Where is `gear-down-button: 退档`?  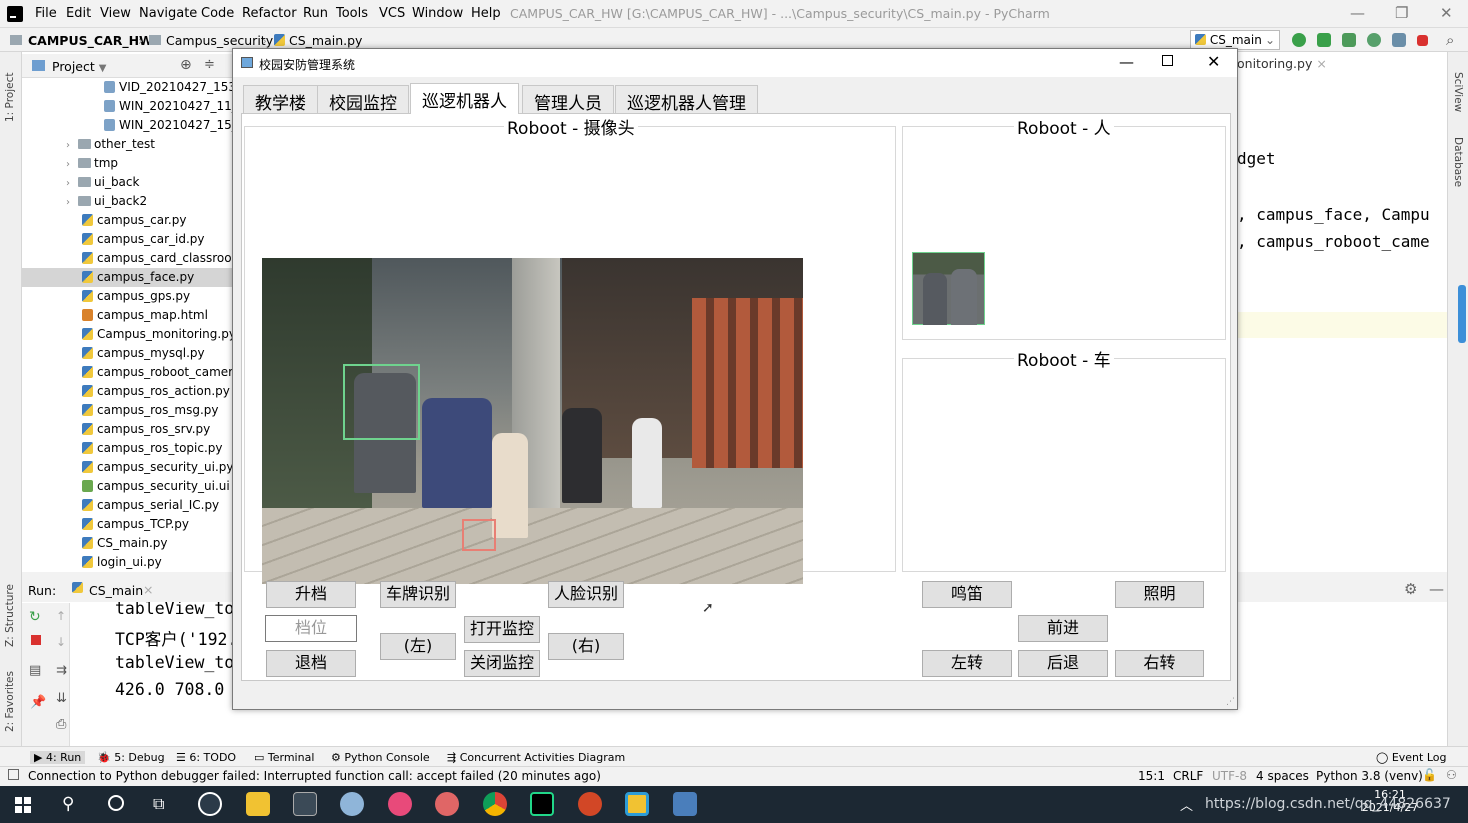 gear-down-button: 退档 is located at coordinates (311, 663).